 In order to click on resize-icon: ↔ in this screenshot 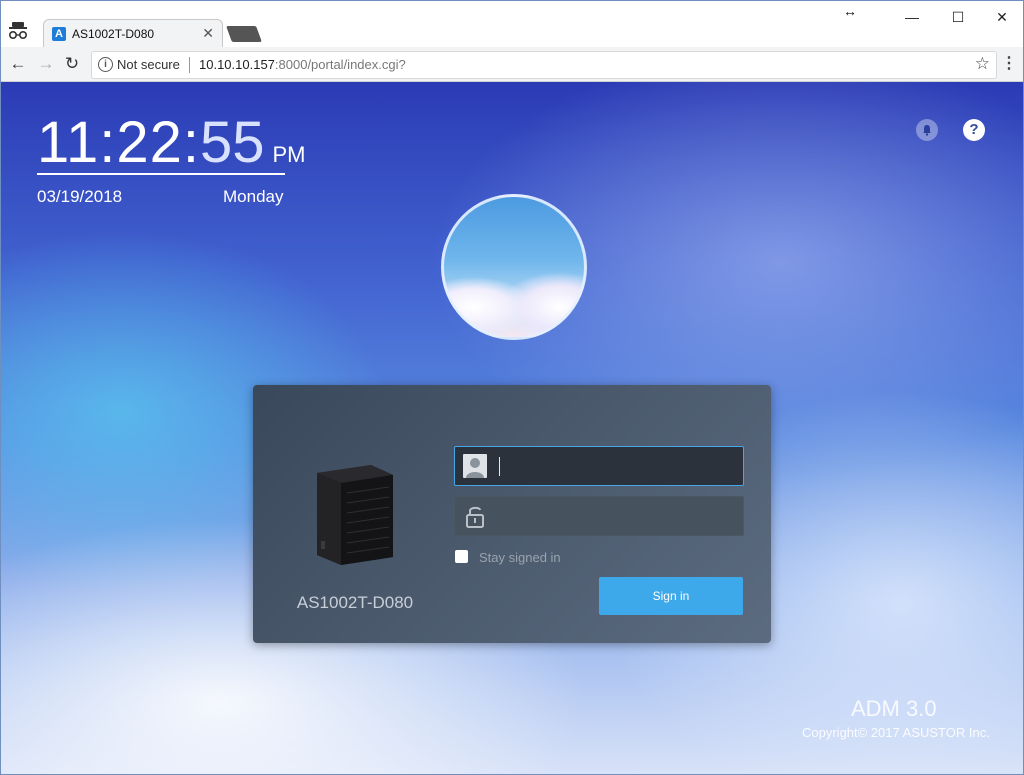, I will do `click(850, 11)`.